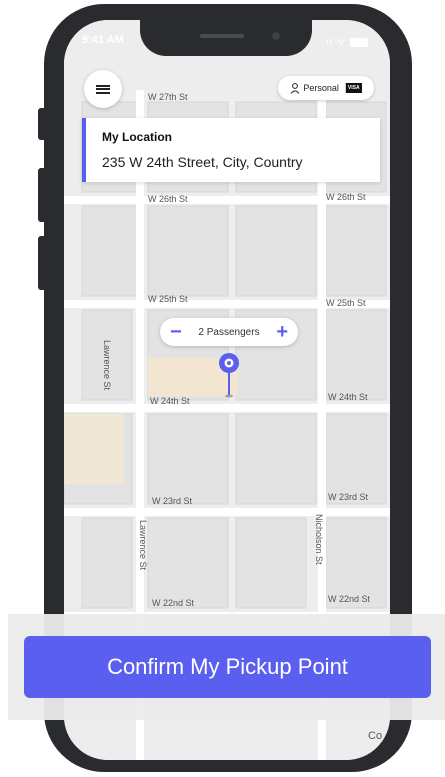  I want to click on menu-button, so click(103, 89).